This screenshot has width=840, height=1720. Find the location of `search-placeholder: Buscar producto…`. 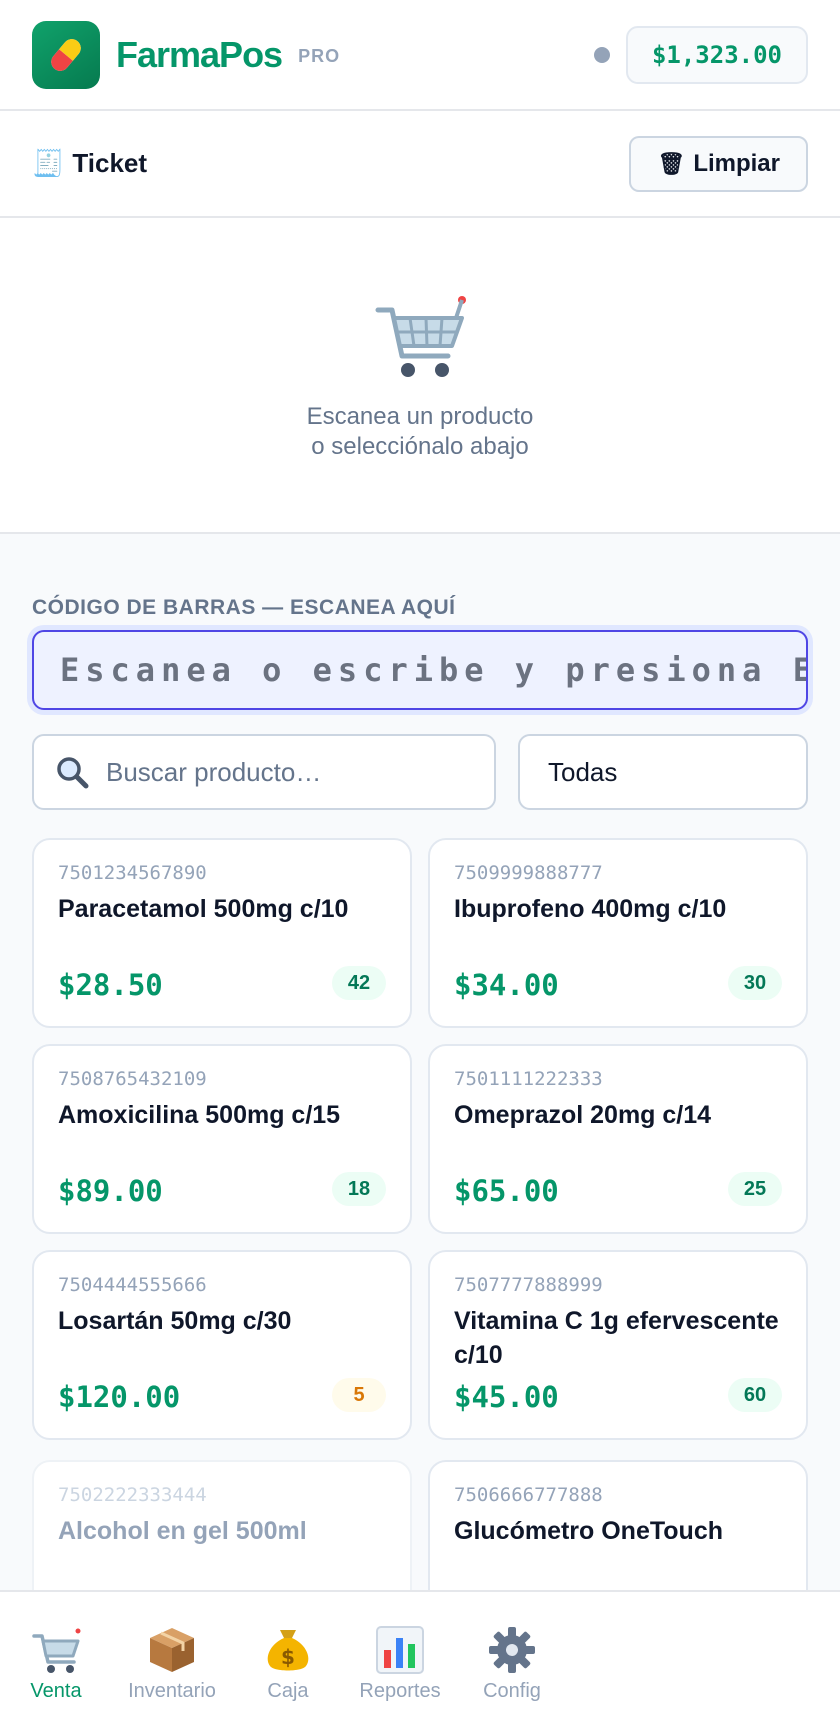

search-placeholder: Buscar producto… is located at coordinates (214, 771).